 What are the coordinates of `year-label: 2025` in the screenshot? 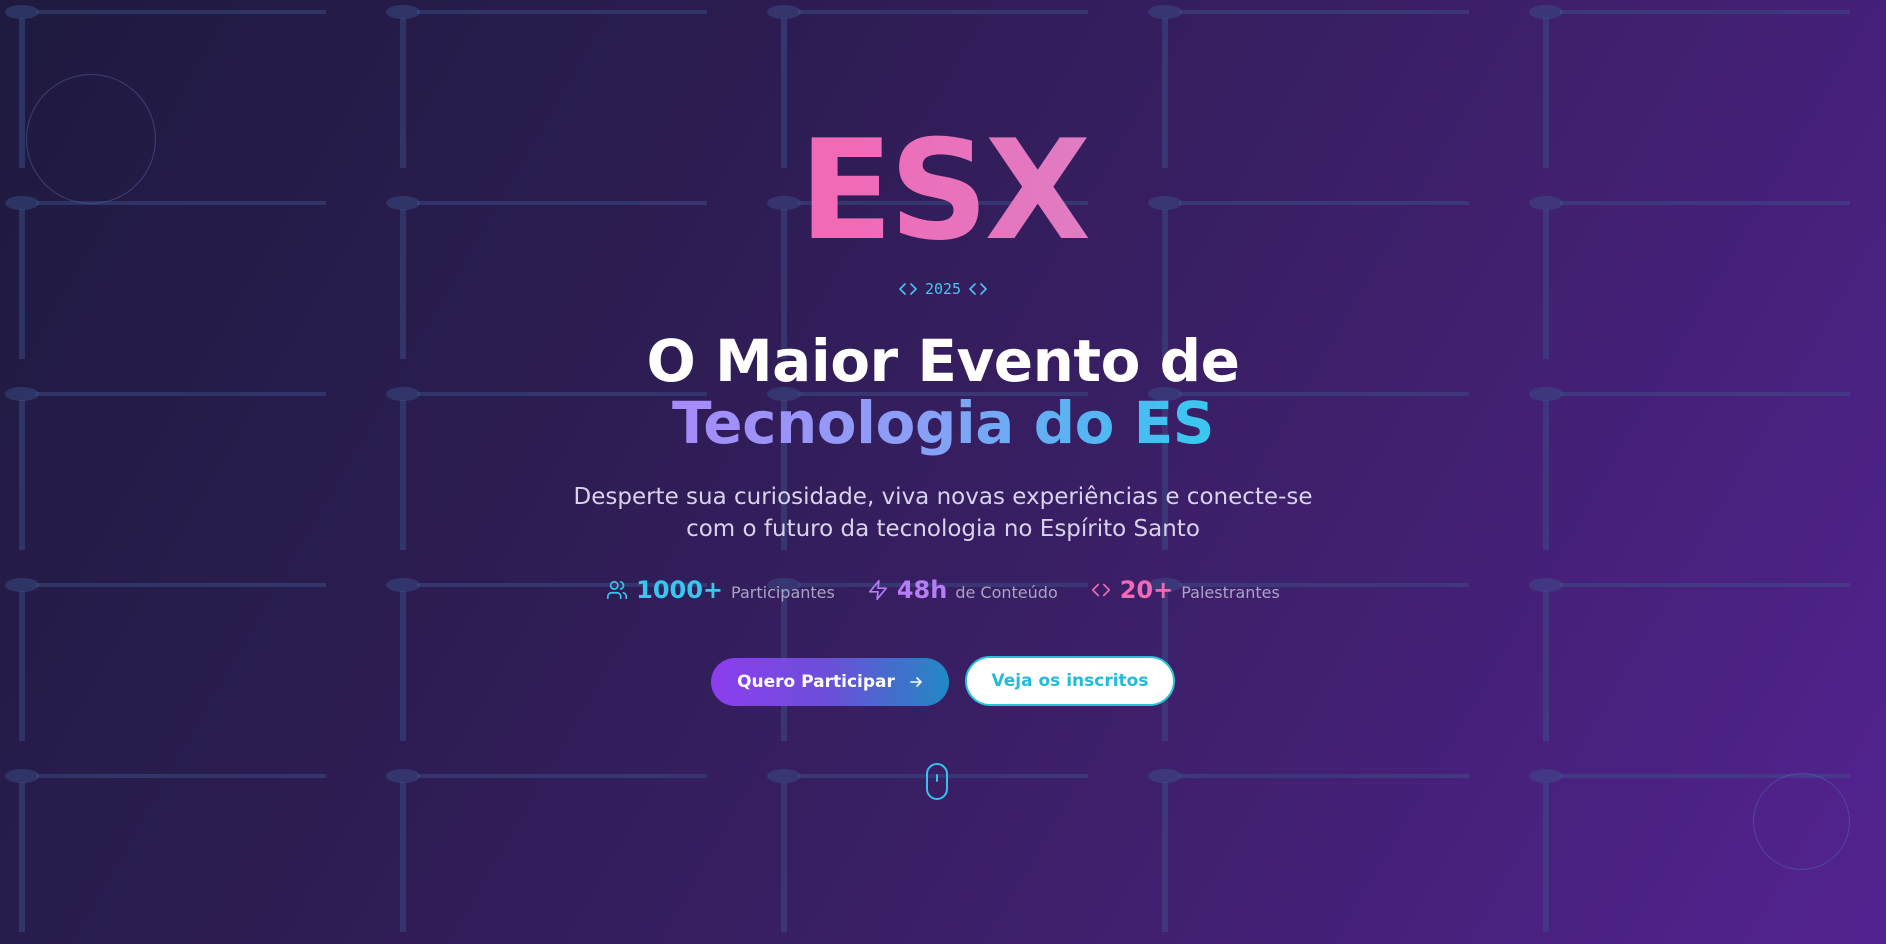 It's located at (943, 289).